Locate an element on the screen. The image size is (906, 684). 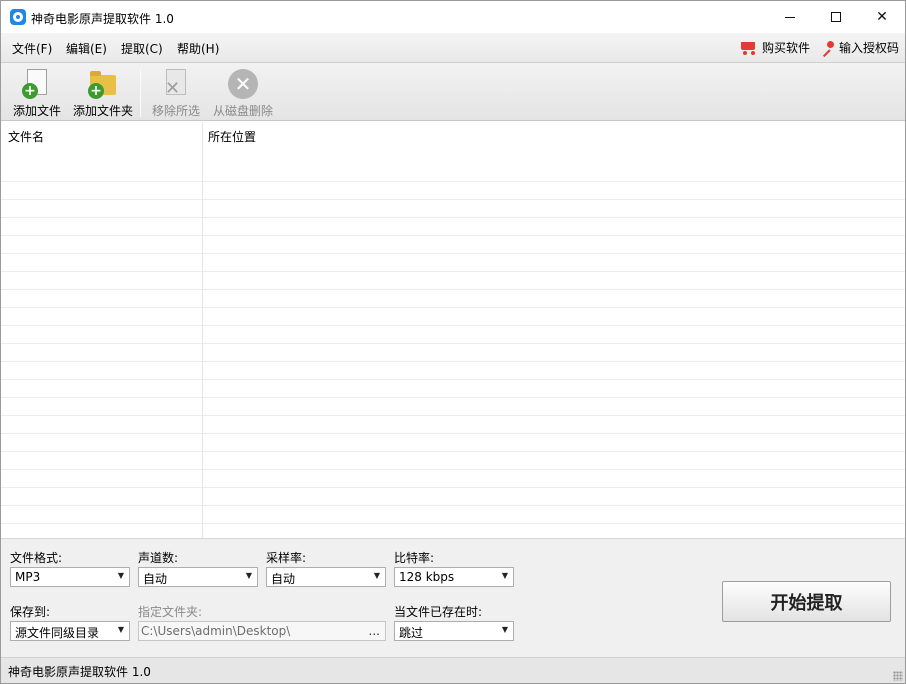
bitrate-value: 128 kbps is located at coordinates (427, 577).